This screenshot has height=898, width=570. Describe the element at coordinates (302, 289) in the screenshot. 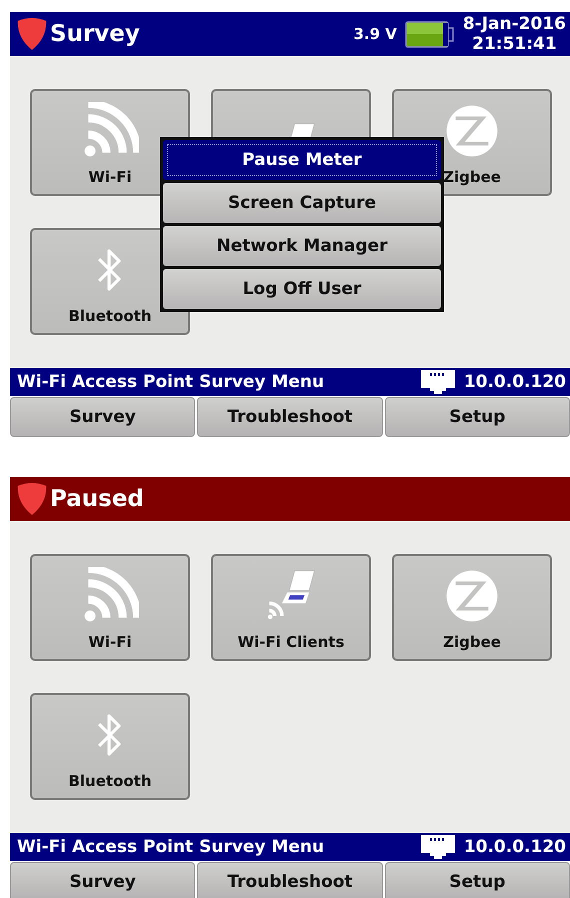

I see `popup-menu-item: Log Off User` at that location.